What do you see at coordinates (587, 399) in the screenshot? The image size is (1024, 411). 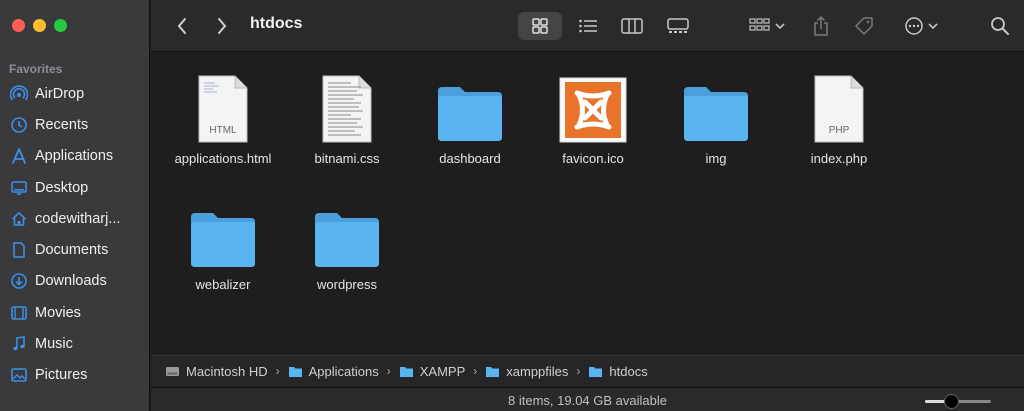 I see `status-bar: 8 items, 19.04 GB available` at bounding box center [587, 399].